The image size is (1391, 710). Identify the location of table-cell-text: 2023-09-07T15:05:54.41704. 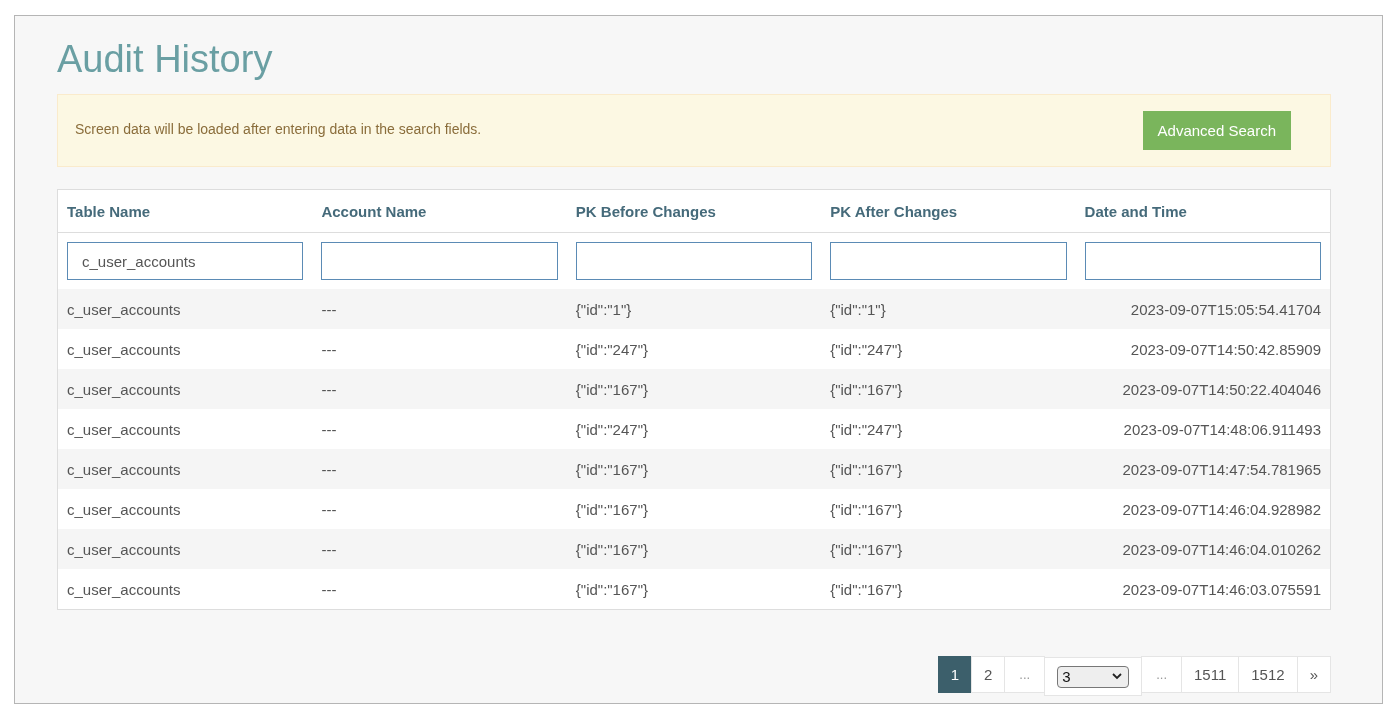
(1225, 309).